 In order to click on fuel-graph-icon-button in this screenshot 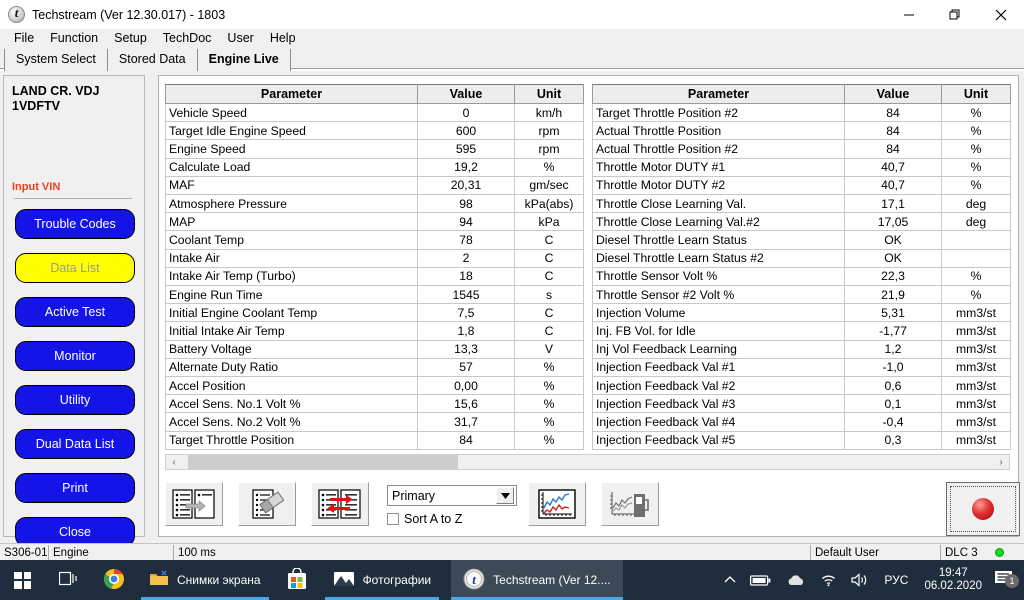, I will do `click(630, 504)`.